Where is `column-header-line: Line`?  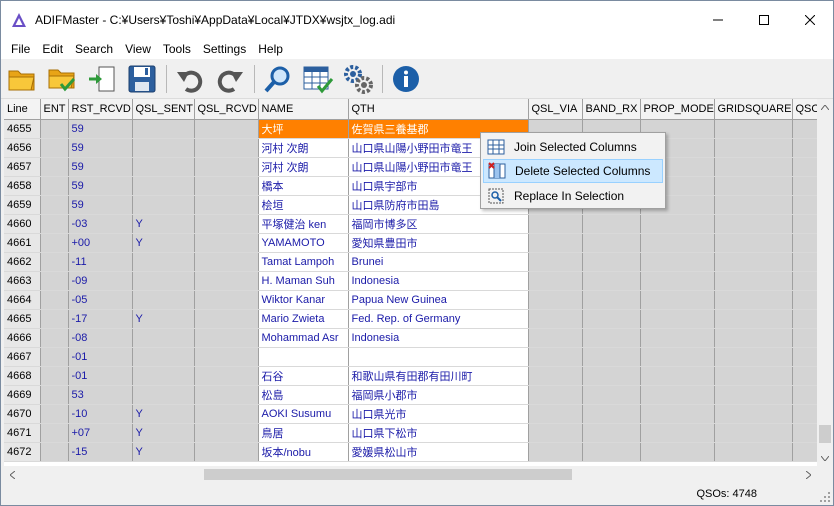
column-header-line: Line is located at coordinates (22, 109).